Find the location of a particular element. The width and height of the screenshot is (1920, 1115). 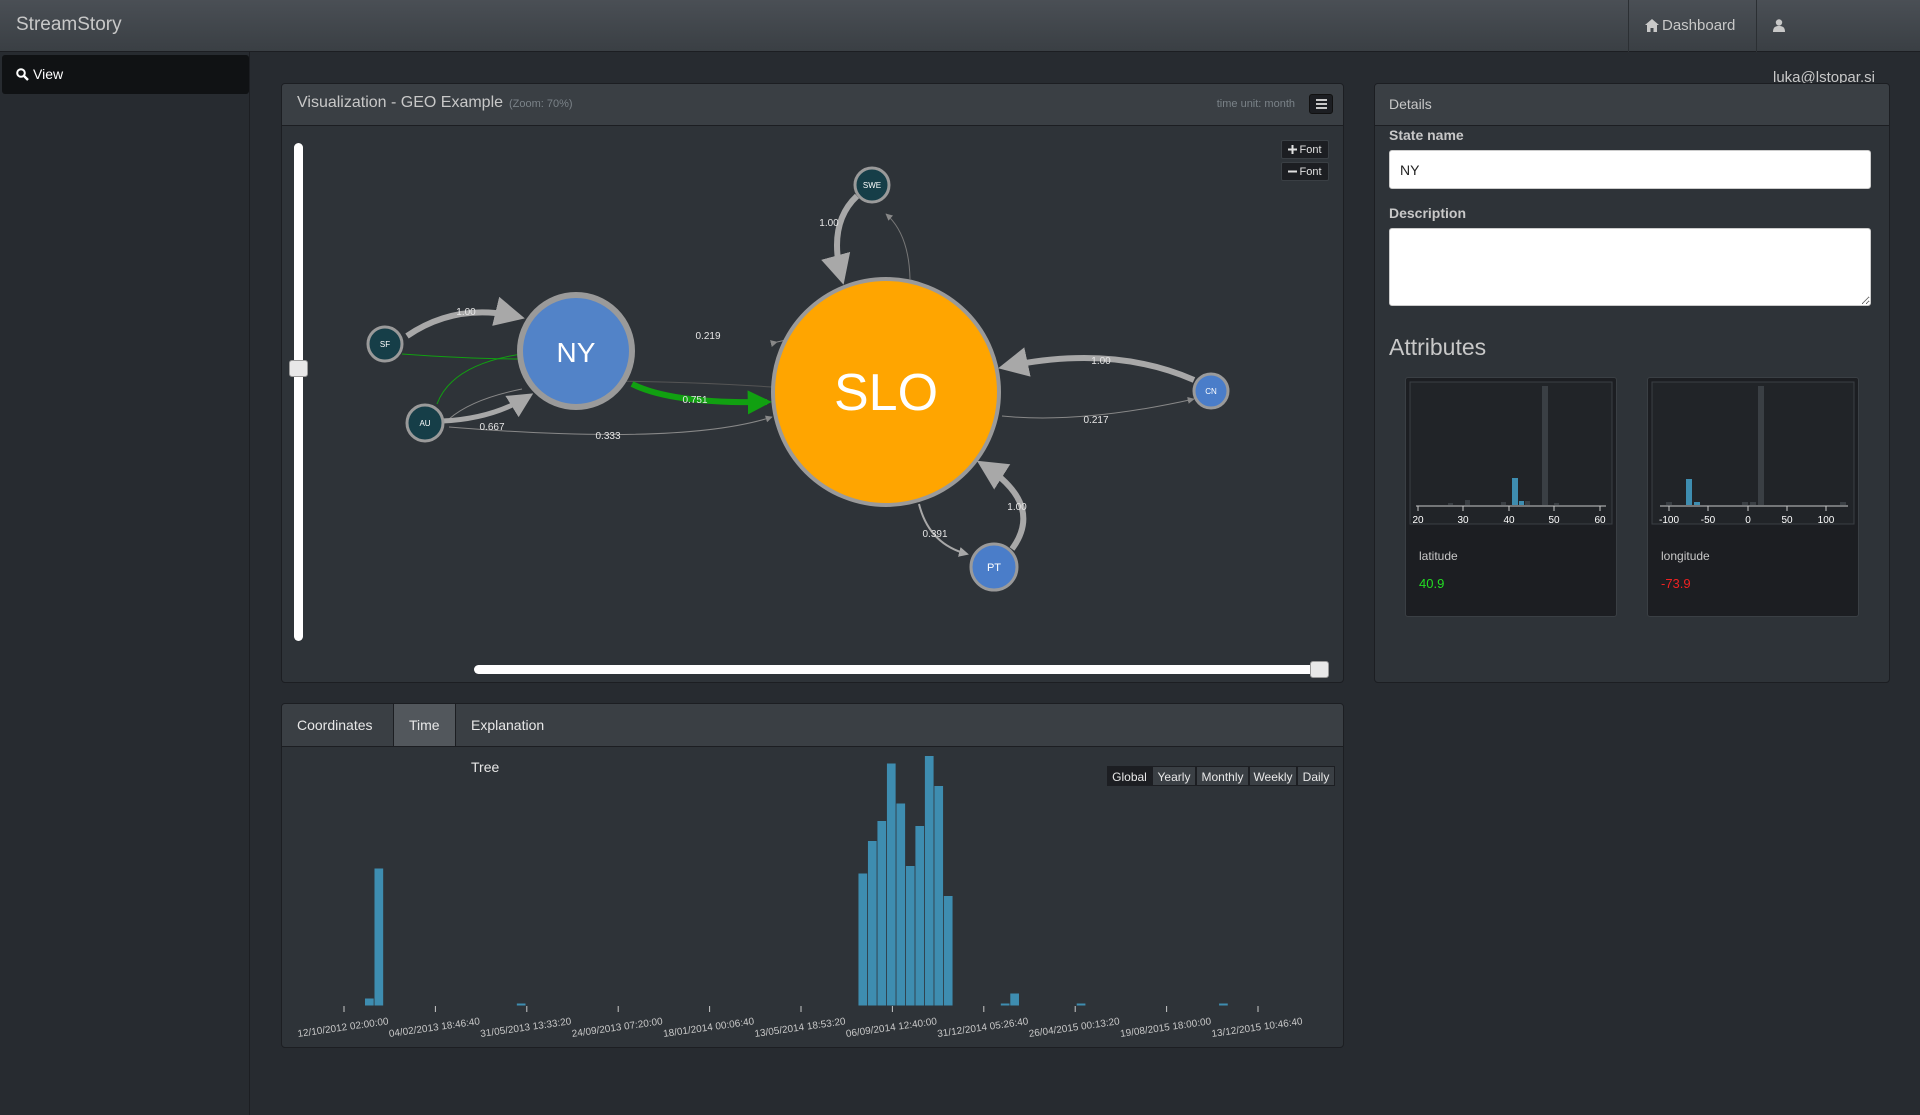

state-name-input is located at coordinates (1630, 169).